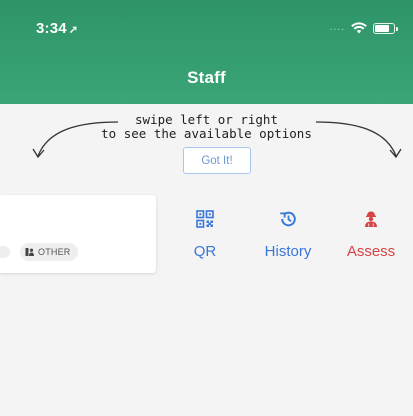 Image resolution: width=413 pixels, height=416 pixels. I want to click on battery-icon, so click(385, 28).